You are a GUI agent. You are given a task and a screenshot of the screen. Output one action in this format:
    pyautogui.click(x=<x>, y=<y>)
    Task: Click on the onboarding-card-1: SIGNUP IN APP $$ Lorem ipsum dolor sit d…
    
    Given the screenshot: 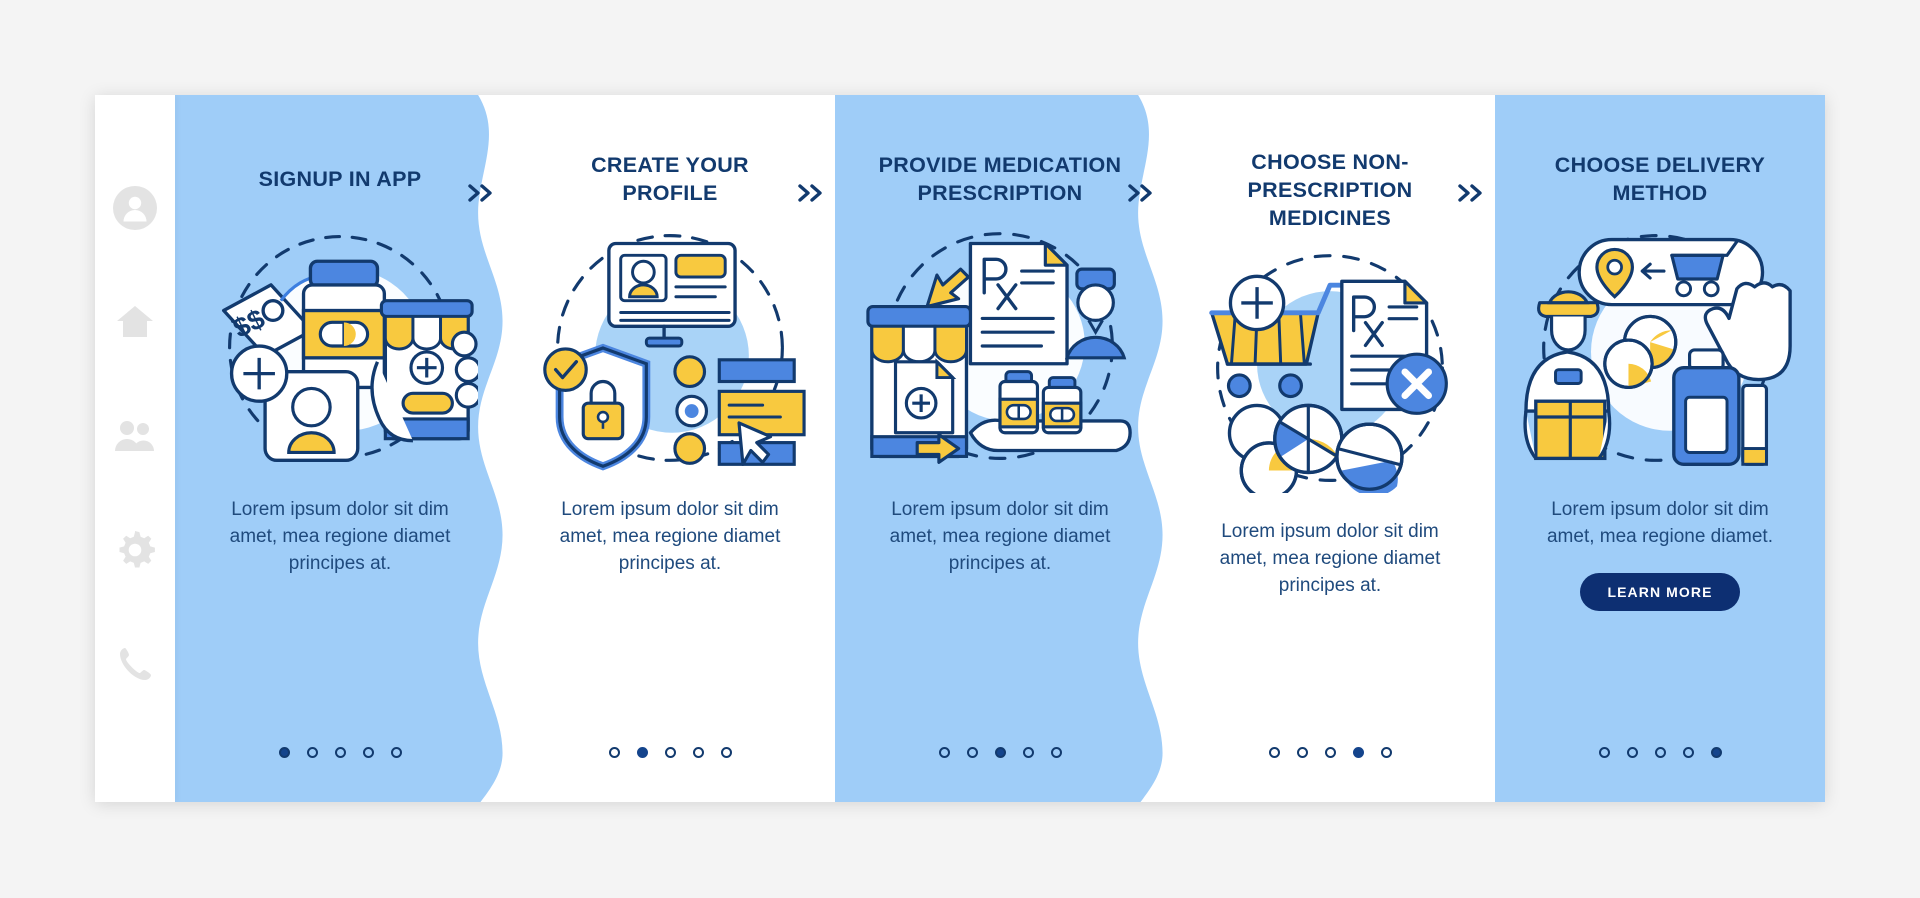 What is the action you would take?
    pyautogui.click(x=340, y=448)
    